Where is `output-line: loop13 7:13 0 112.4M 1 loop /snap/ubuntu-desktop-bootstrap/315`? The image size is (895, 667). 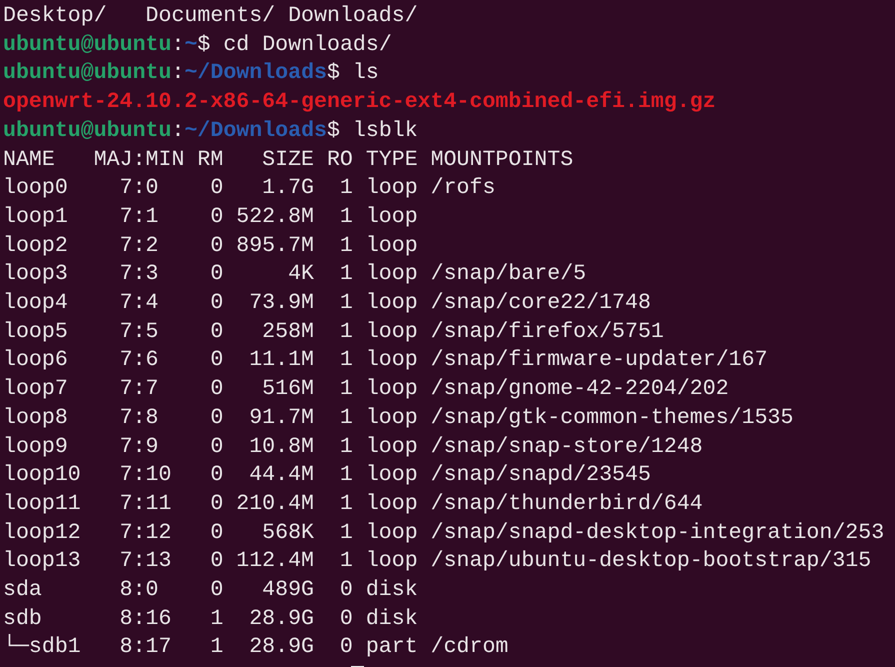 output-line: loop13 7:13 0 112.4M 1 loop /snap/ubuntu-desktop-bootstrap/315 is located at coordinates (437, 562).